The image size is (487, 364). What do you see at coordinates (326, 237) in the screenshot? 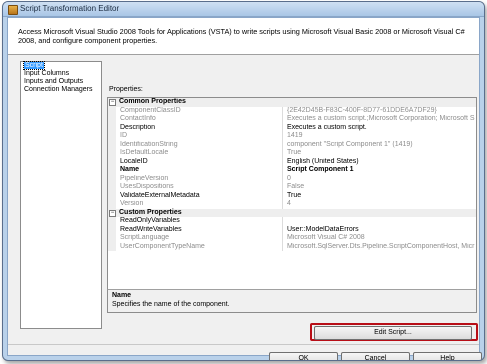
I see `property-value: Microsoft Visual C# 2008` at bounding box center [326, 237].